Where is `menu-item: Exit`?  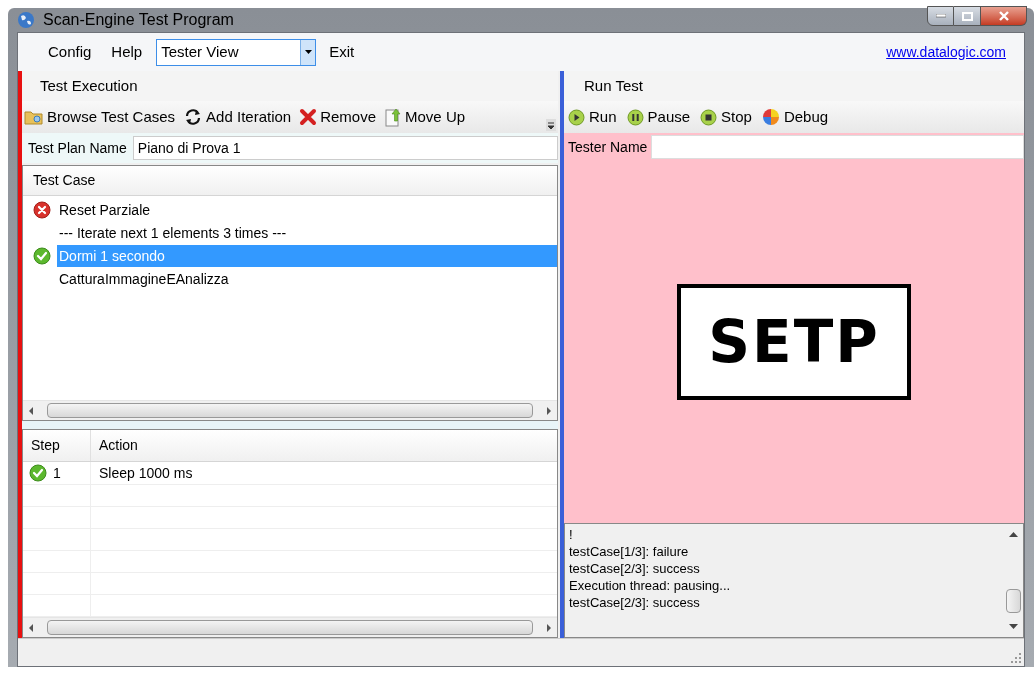
menu-item: Exit is located at coordinates (342, 52).